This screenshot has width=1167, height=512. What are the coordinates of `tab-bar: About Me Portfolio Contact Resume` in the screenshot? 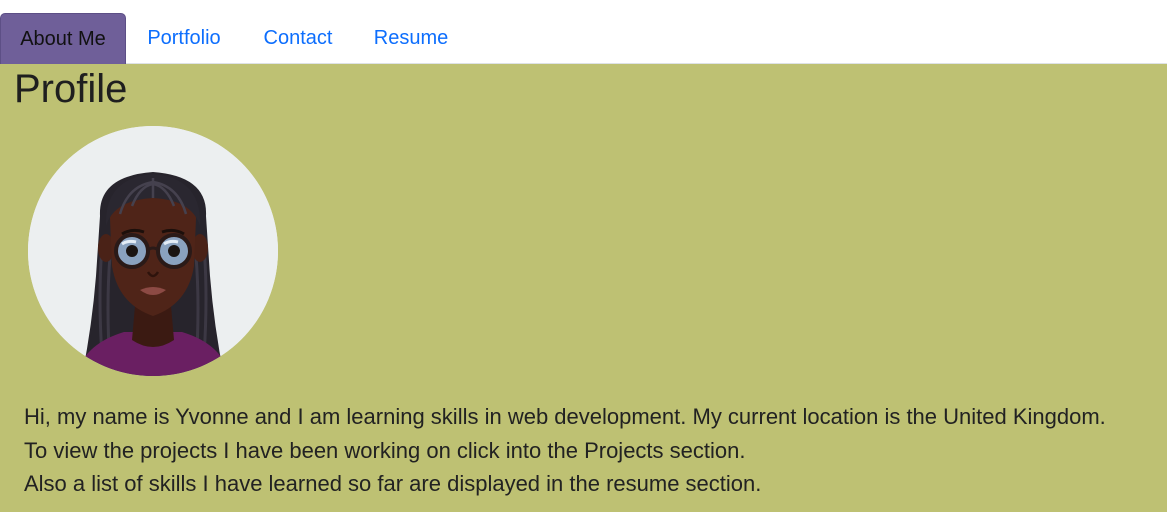 It's located at (583, 32).